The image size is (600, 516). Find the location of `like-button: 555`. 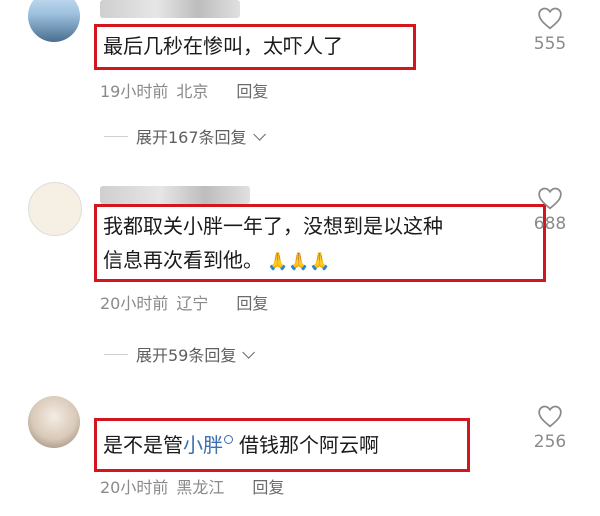

like-button: 555 is located at coordinates (550, 30).